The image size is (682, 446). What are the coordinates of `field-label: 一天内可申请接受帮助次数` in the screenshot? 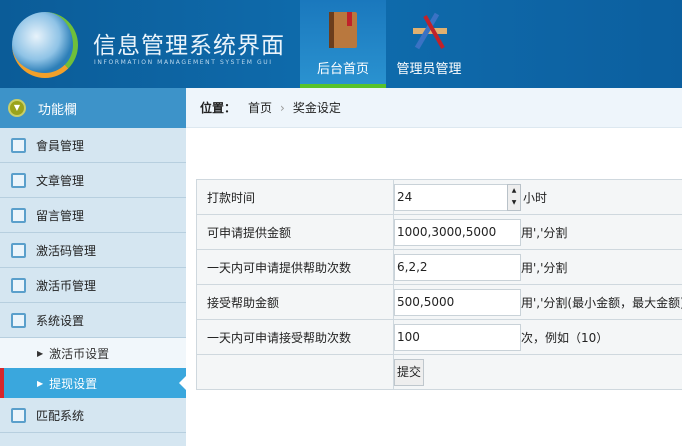 It's located at (295, 337).